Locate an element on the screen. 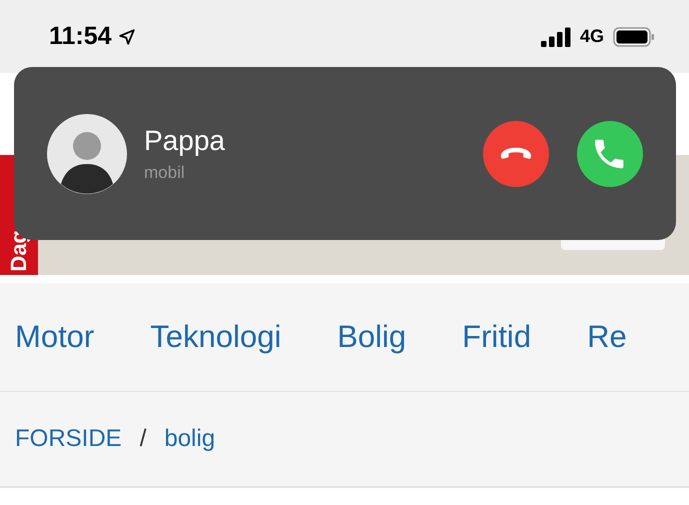 The image size is (689, 505). breadcrumb-link: bolig is located at coordinates (190, 439).